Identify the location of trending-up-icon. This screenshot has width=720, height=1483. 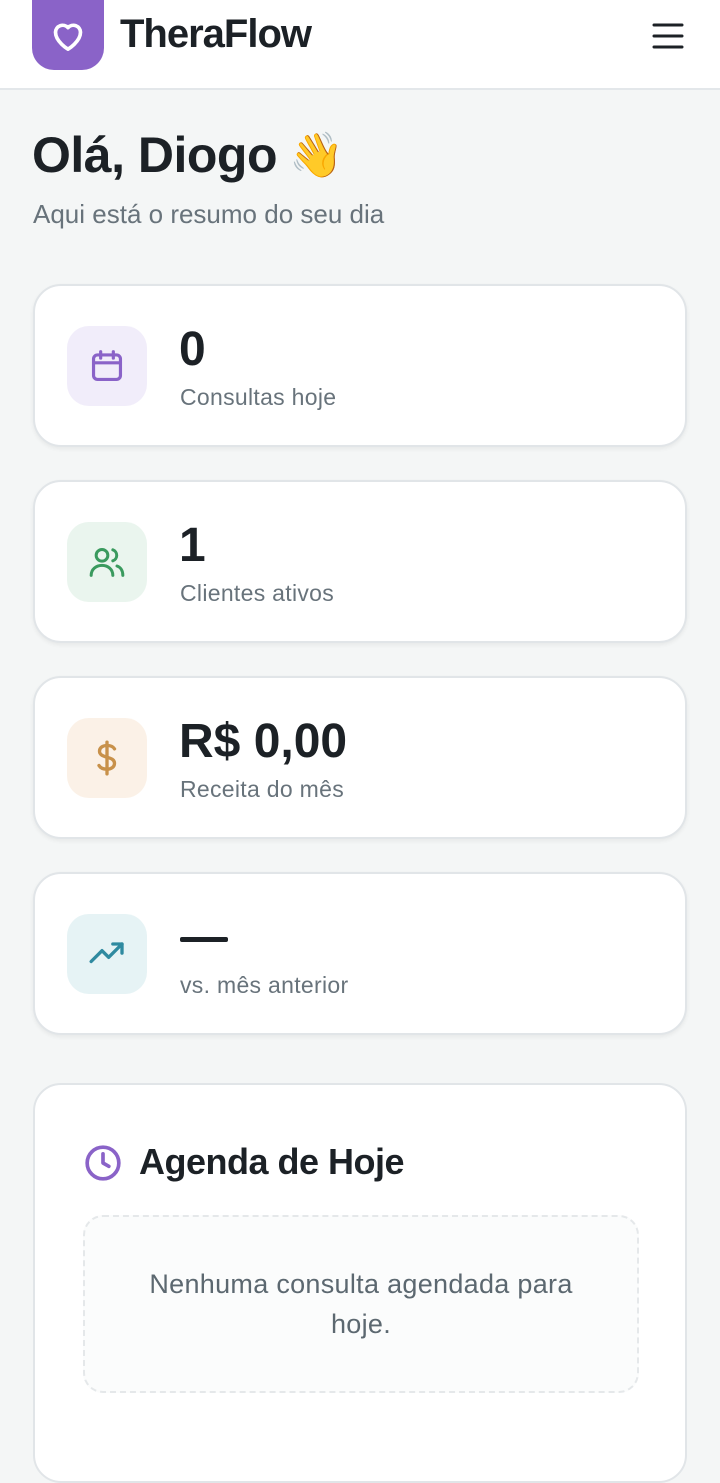
(106, 953).